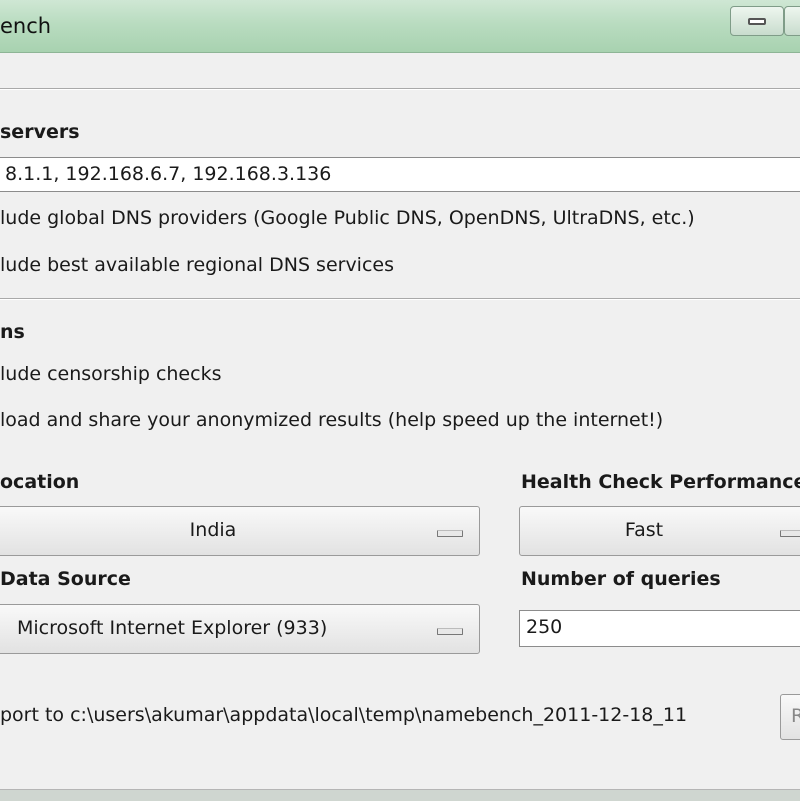 The width and height of the screenshot is (800, 801). I want to click on start-button: R, so click(790, 717).